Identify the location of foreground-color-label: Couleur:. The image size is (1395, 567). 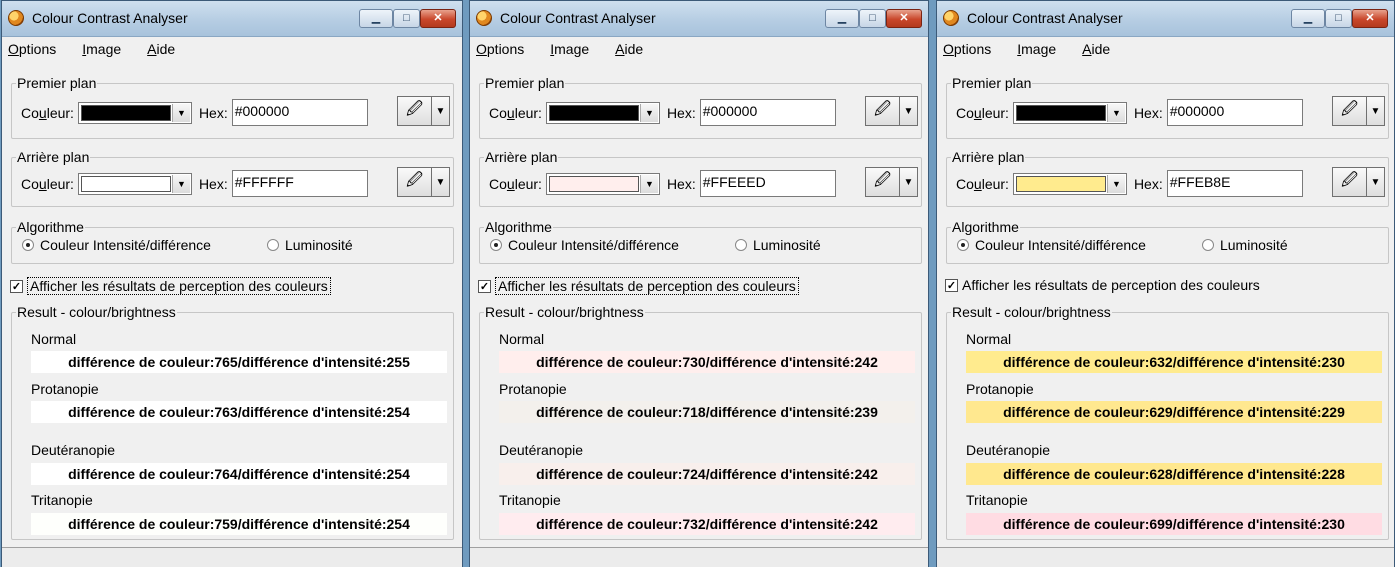
(515, 112).